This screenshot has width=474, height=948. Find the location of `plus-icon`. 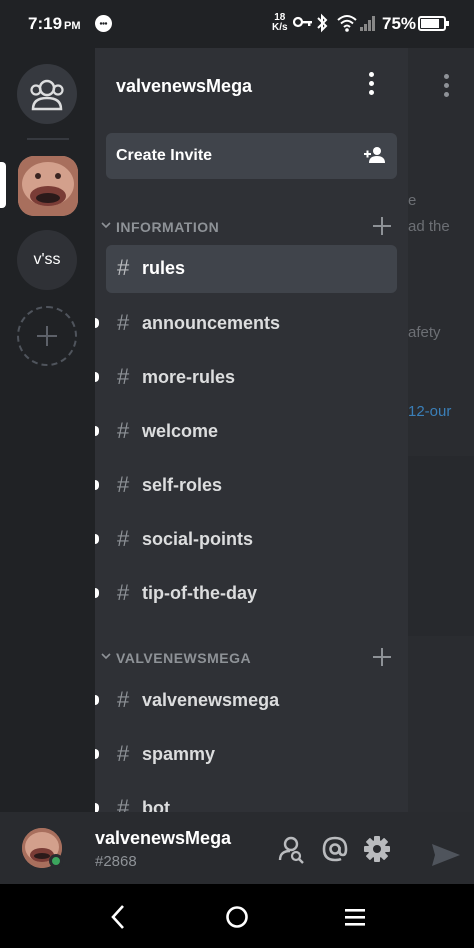

plus-icon is located at coordinates (47, 336).